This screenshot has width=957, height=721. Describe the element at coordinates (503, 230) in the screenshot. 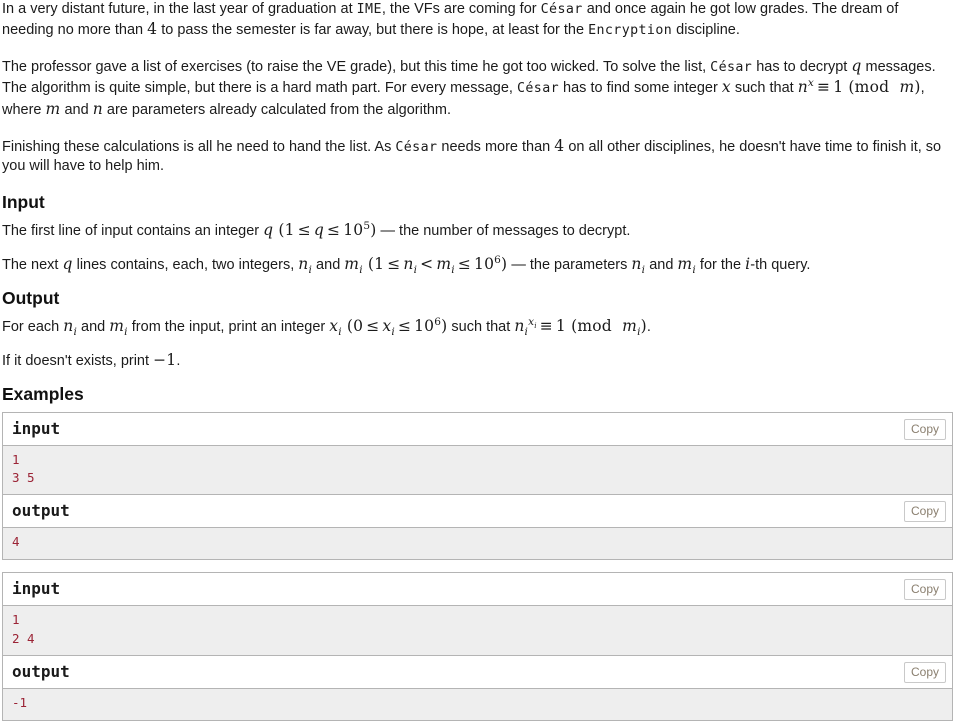

I see `text-run: — the number of messages to decrypt.` at that location.